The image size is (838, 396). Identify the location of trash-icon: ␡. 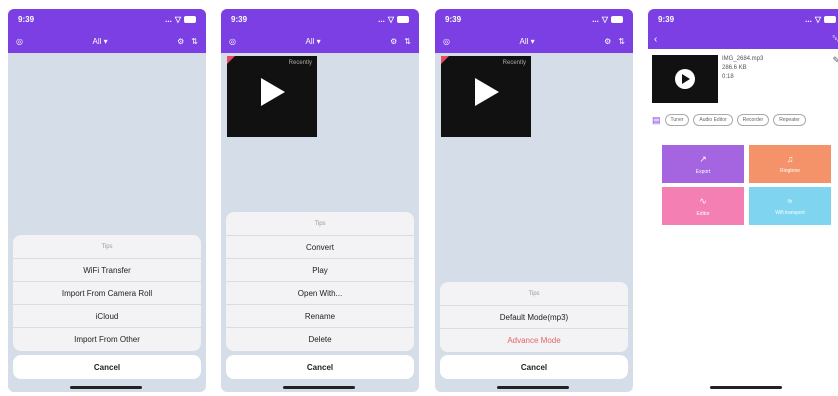
(835, 39).